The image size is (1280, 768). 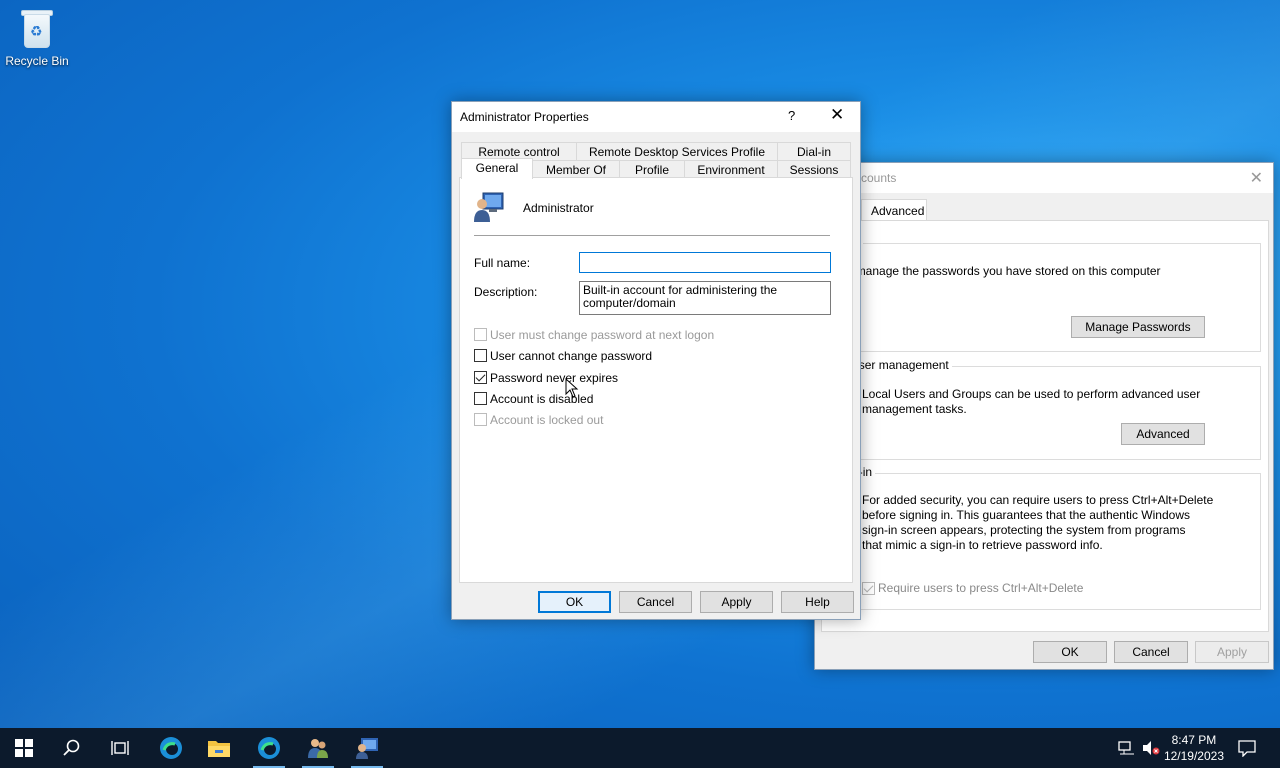 I want to click on dialog-titlebar: Administrator Properties ? ✕, so click(x=656, y=117).